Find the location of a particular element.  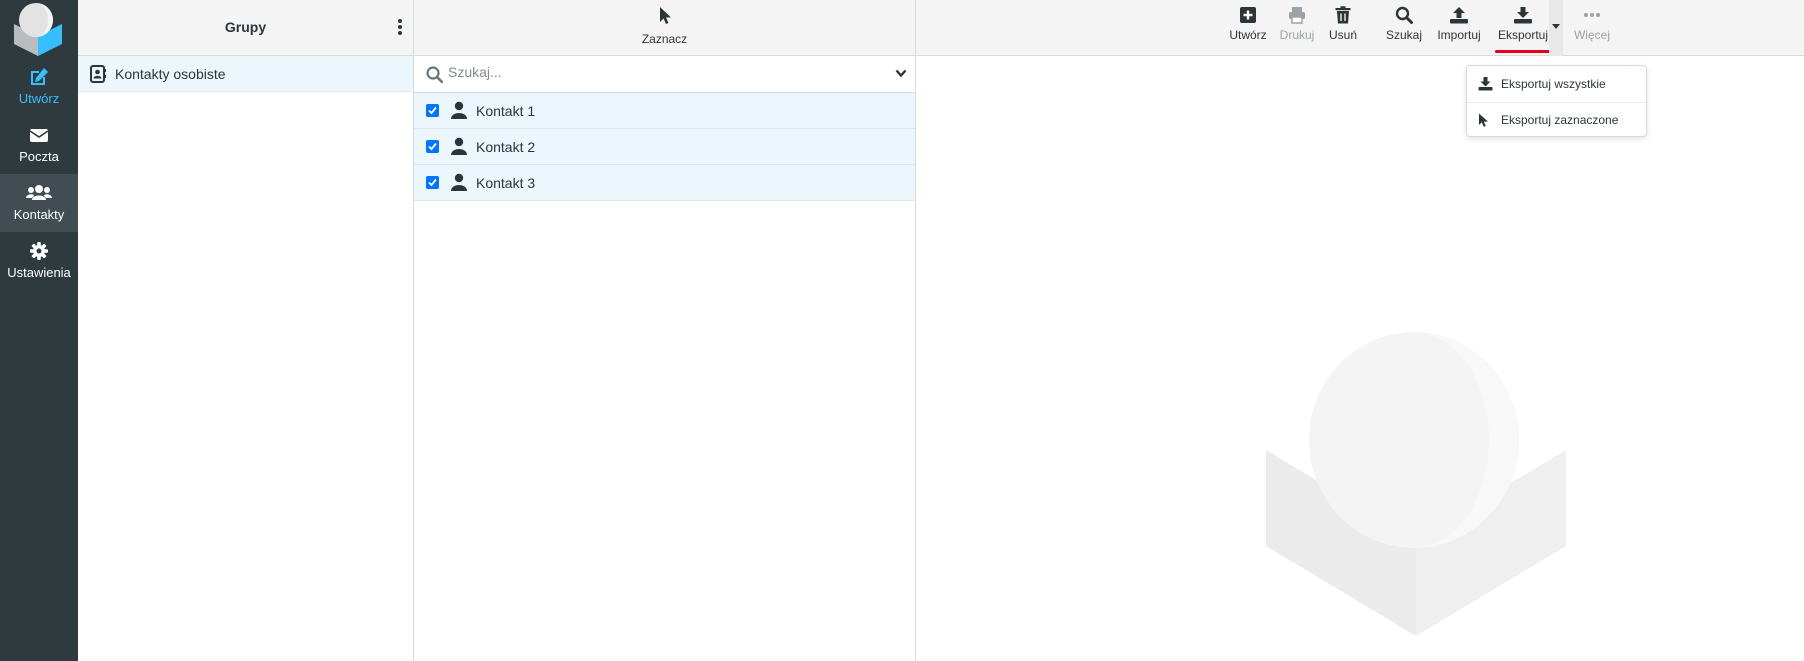

more-options-icon is located at coordinates (400, 27).